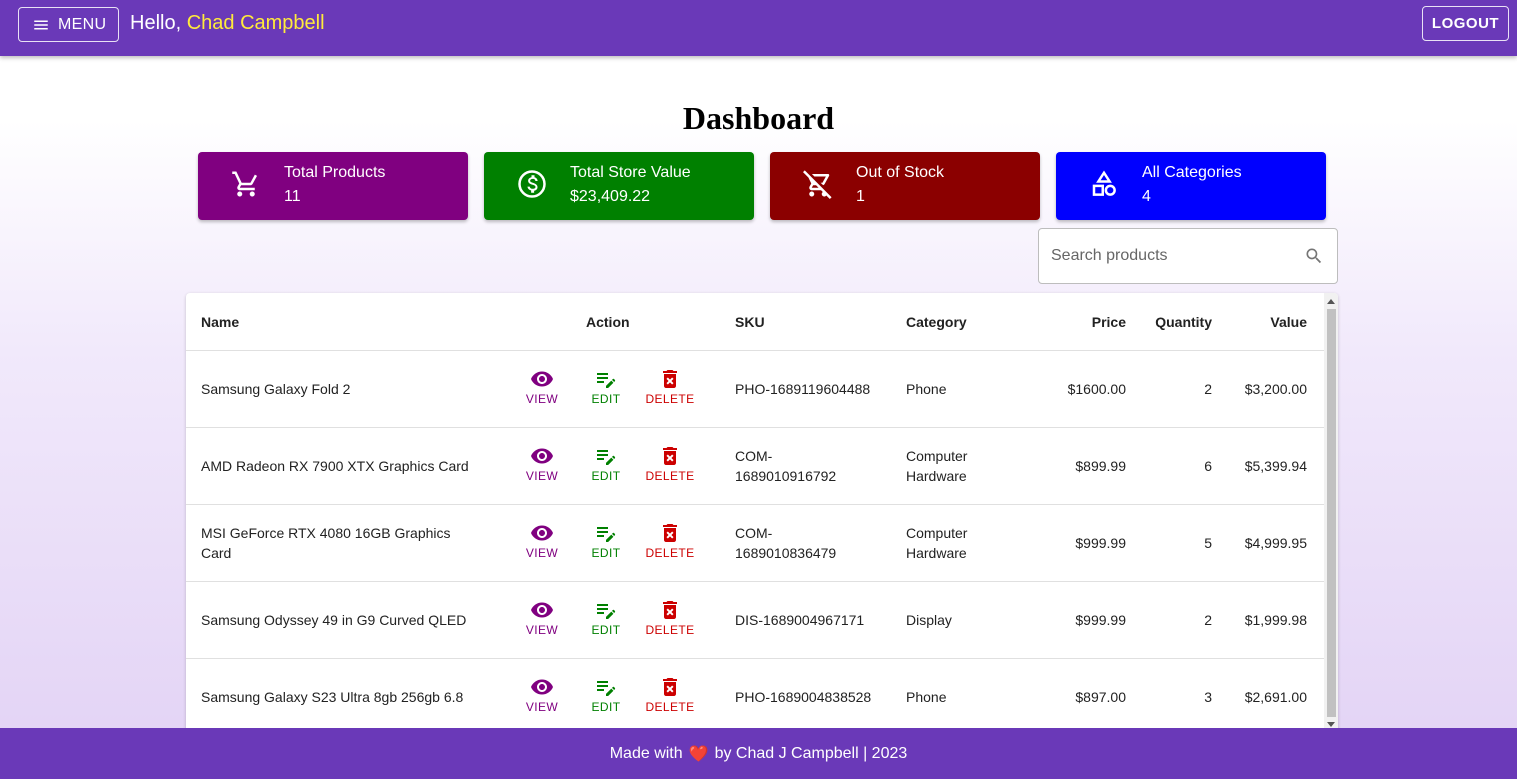 The image size is (1517, 779). What do you see at coordinates (1331, 301) in the screenshot?
I see `scroll-up-arrow-icon` at bounding box center [1331, 301].